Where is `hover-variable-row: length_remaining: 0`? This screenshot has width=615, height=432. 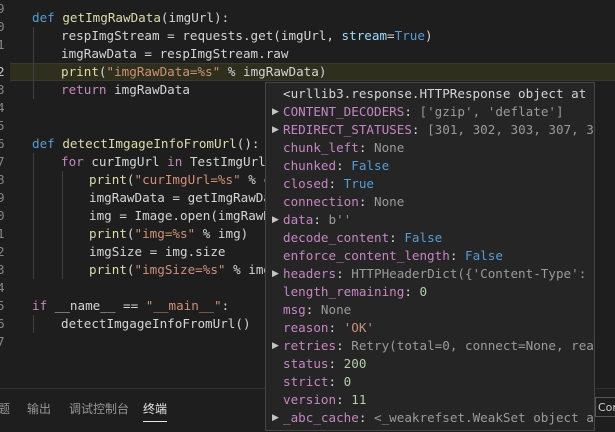
hover-variable-row: length_remaining: 0 is located at coordinates (355, 291).